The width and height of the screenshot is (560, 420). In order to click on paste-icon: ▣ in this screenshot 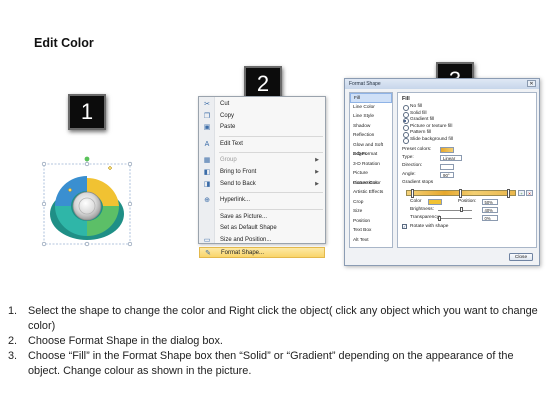, I will do `click(207, 128)`.